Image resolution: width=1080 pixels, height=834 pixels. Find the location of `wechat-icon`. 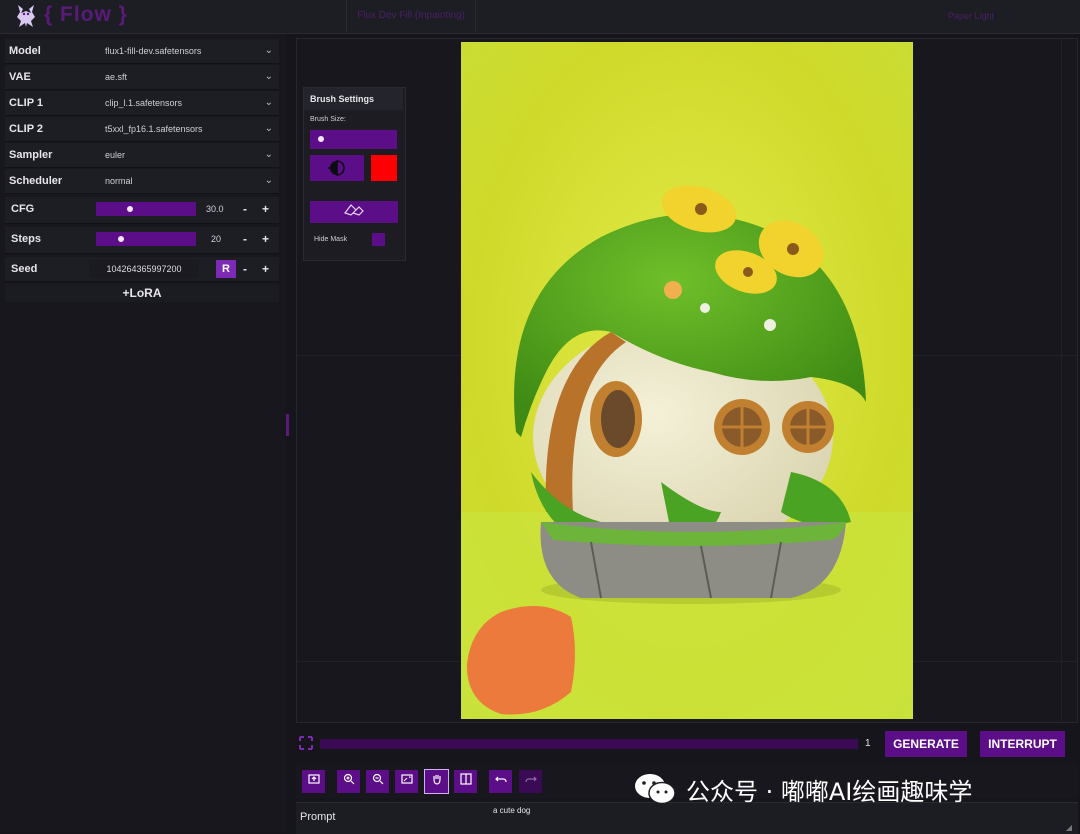

wechat-icon is located at coordinates (655, 789).